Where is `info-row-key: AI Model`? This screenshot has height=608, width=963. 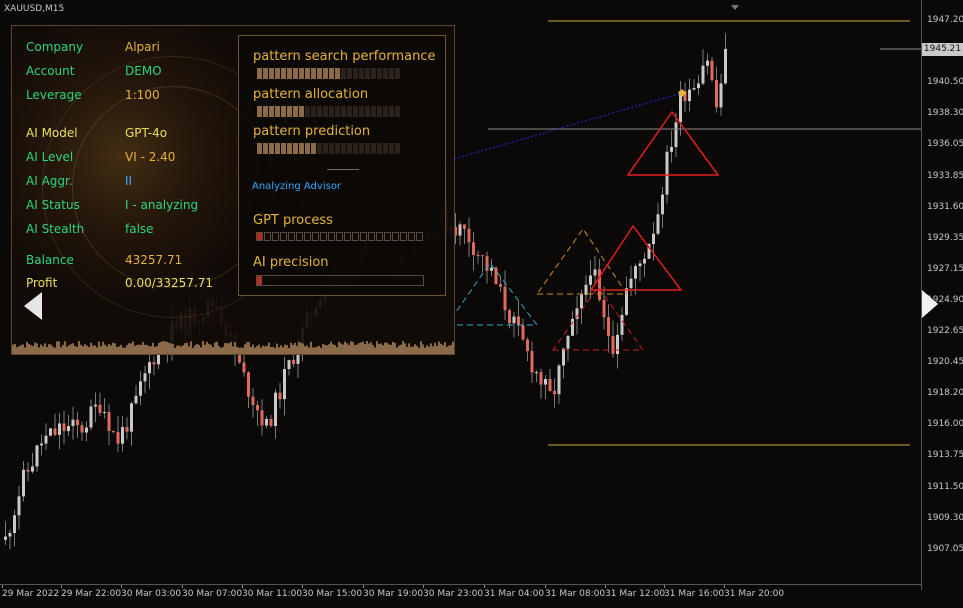
info-row-key: AI Model is located at coordinates (52, 133).